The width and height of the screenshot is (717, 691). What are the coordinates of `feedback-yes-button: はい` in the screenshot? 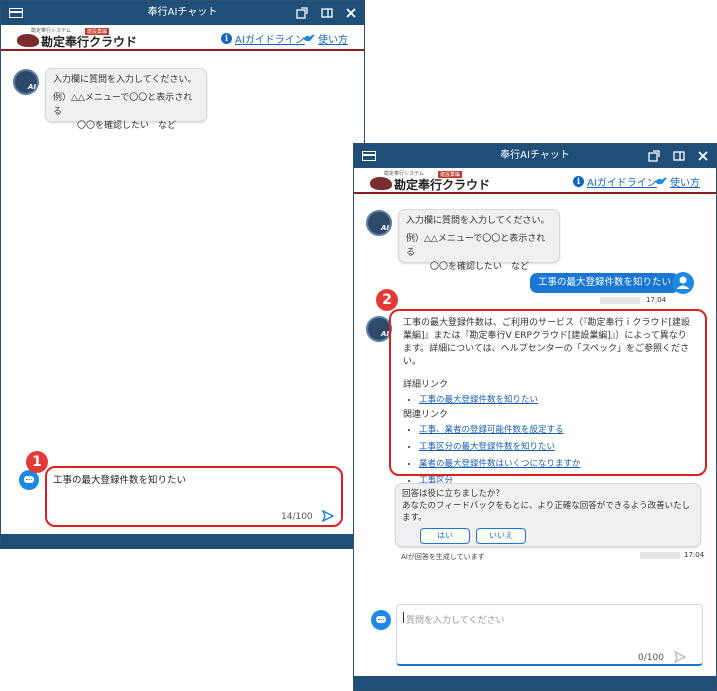 It's located at (445, 536).